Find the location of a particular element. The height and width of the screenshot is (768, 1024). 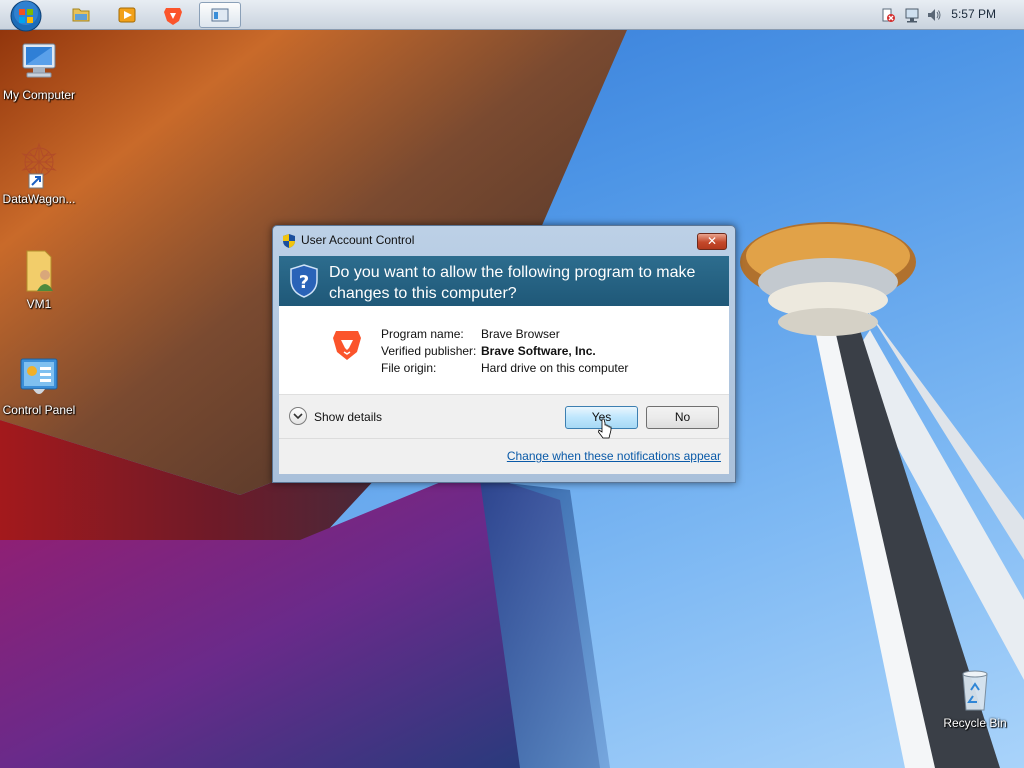

dialog-title: User Account Control is located at coordinates (358, 240).